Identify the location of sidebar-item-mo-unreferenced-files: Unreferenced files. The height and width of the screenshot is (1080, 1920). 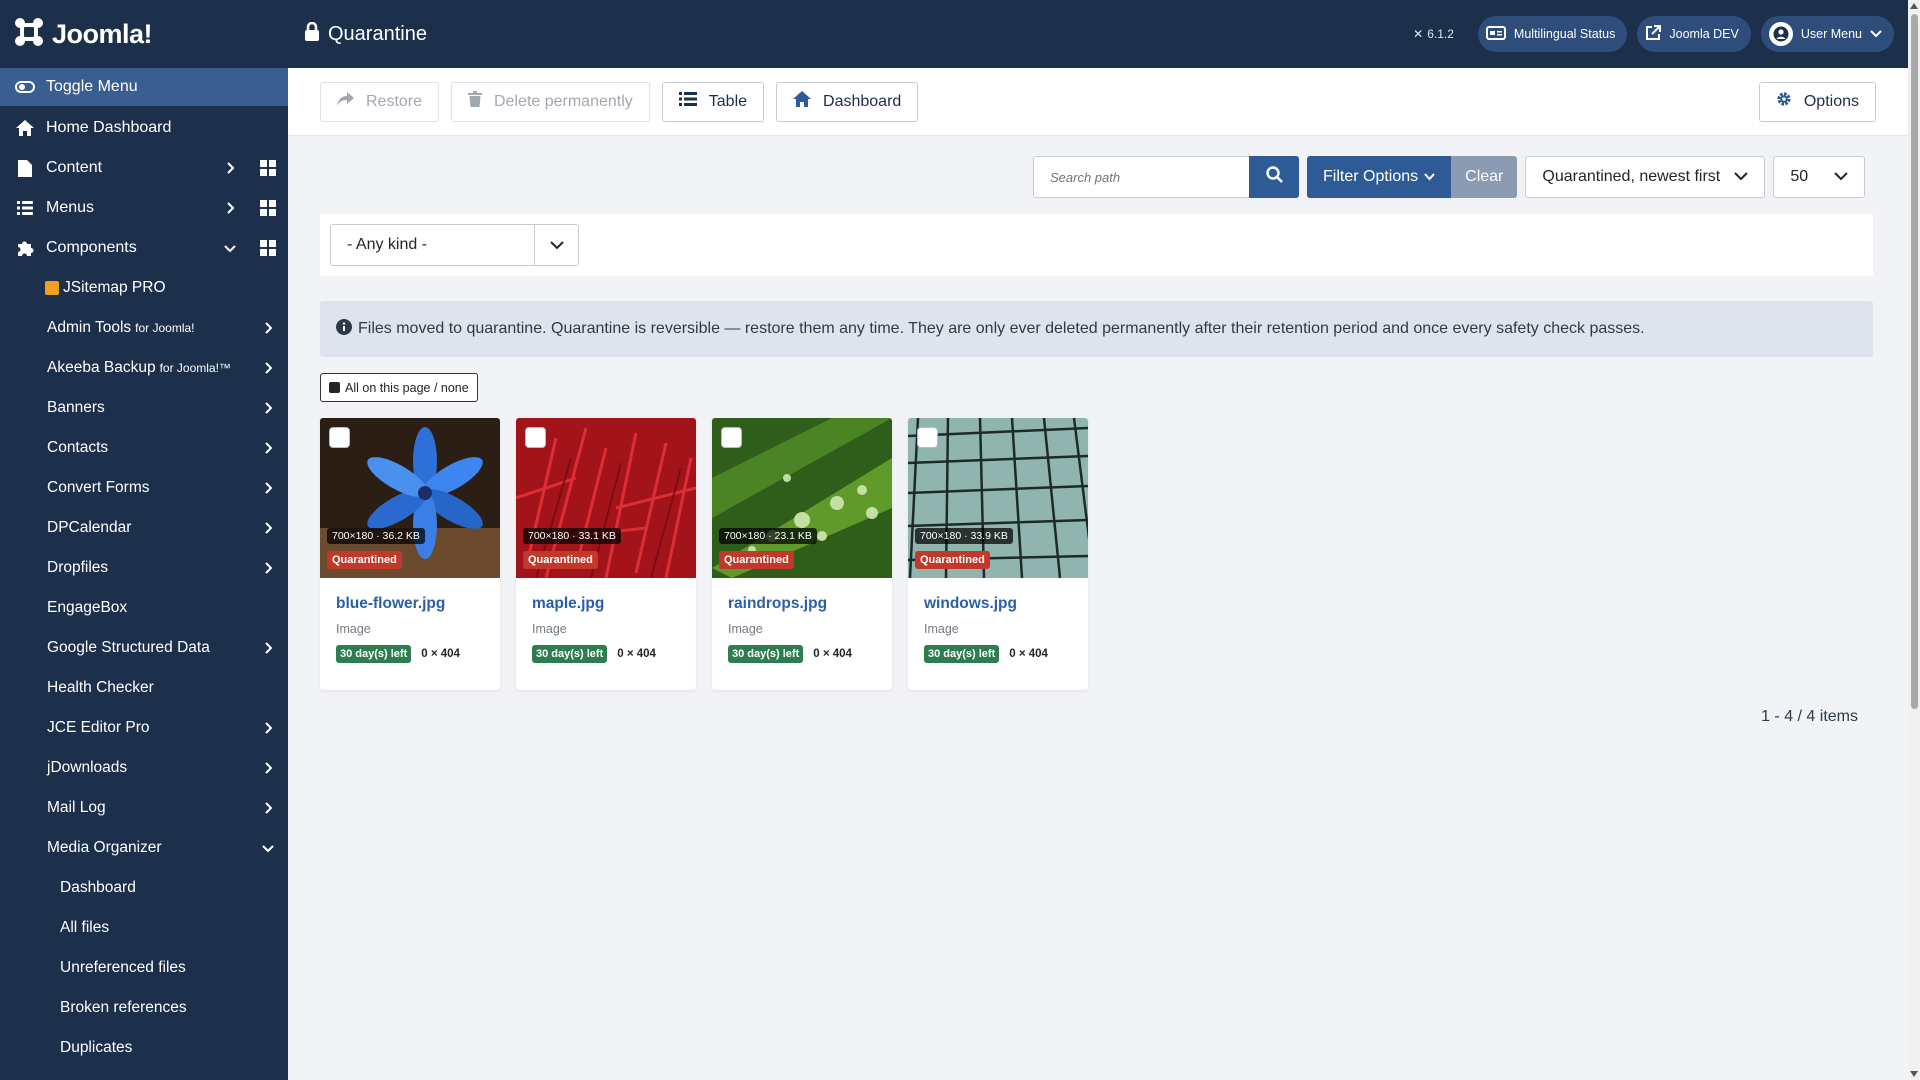
(144, 968).